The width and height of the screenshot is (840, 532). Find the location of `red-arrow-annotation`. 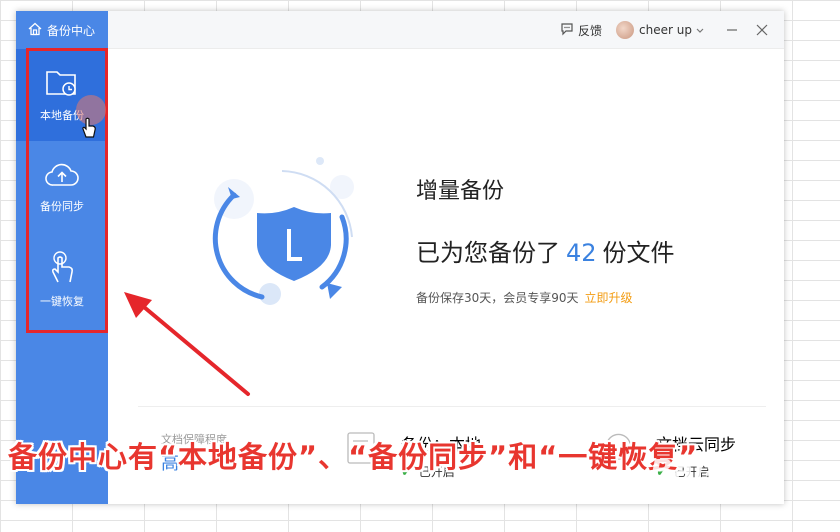

red-arrow-annotation is located at coordinates (188, 349).